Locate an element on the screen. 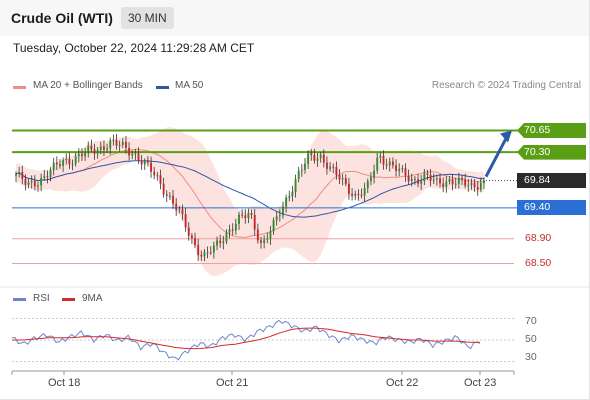 This screenshot has height=400, width=590. rsi-legend-swatch is located at coordinates (19, 299).